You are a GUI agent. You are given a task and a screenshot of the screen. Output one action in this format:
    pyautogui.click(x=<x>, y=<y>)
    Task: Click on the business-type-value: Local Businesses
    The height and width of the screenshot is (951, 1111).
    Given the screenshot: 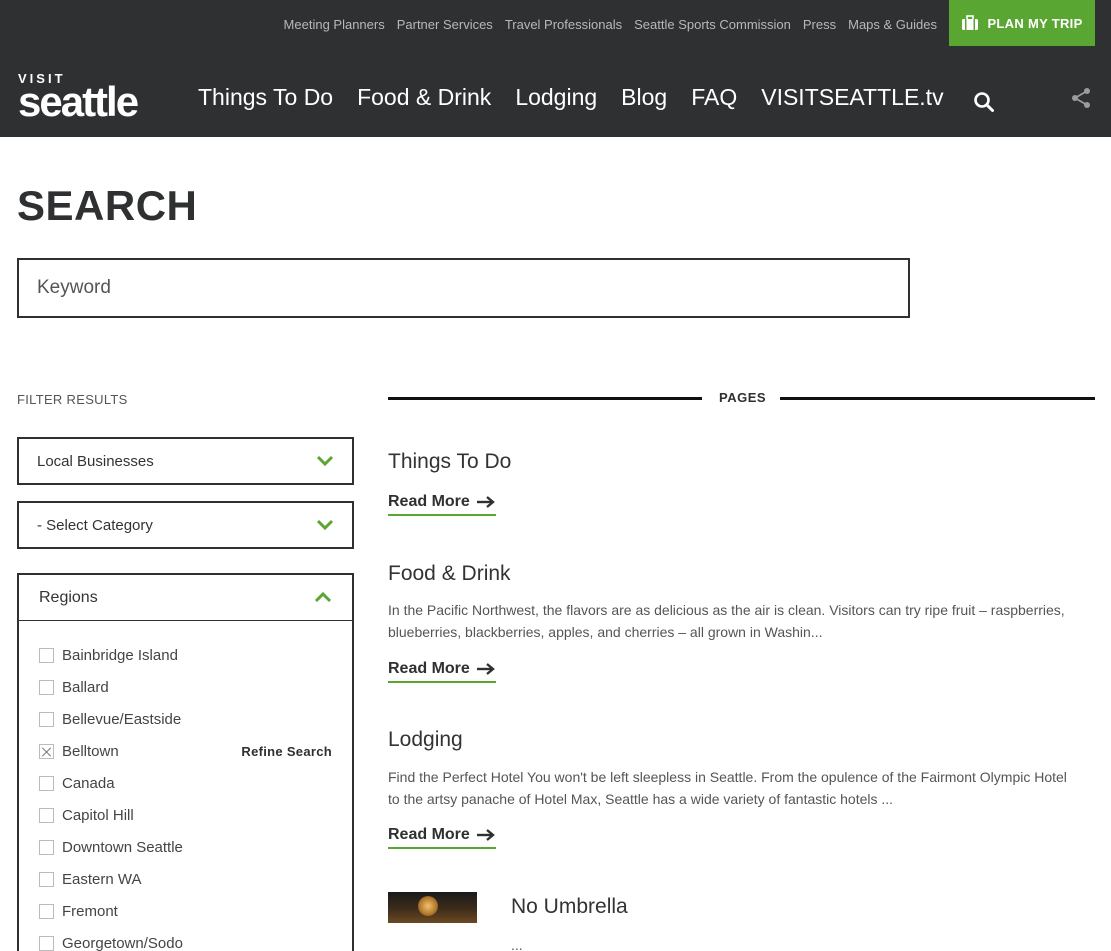 What is the action you would take?
    pyautogui.click(x=95, y=461)
    